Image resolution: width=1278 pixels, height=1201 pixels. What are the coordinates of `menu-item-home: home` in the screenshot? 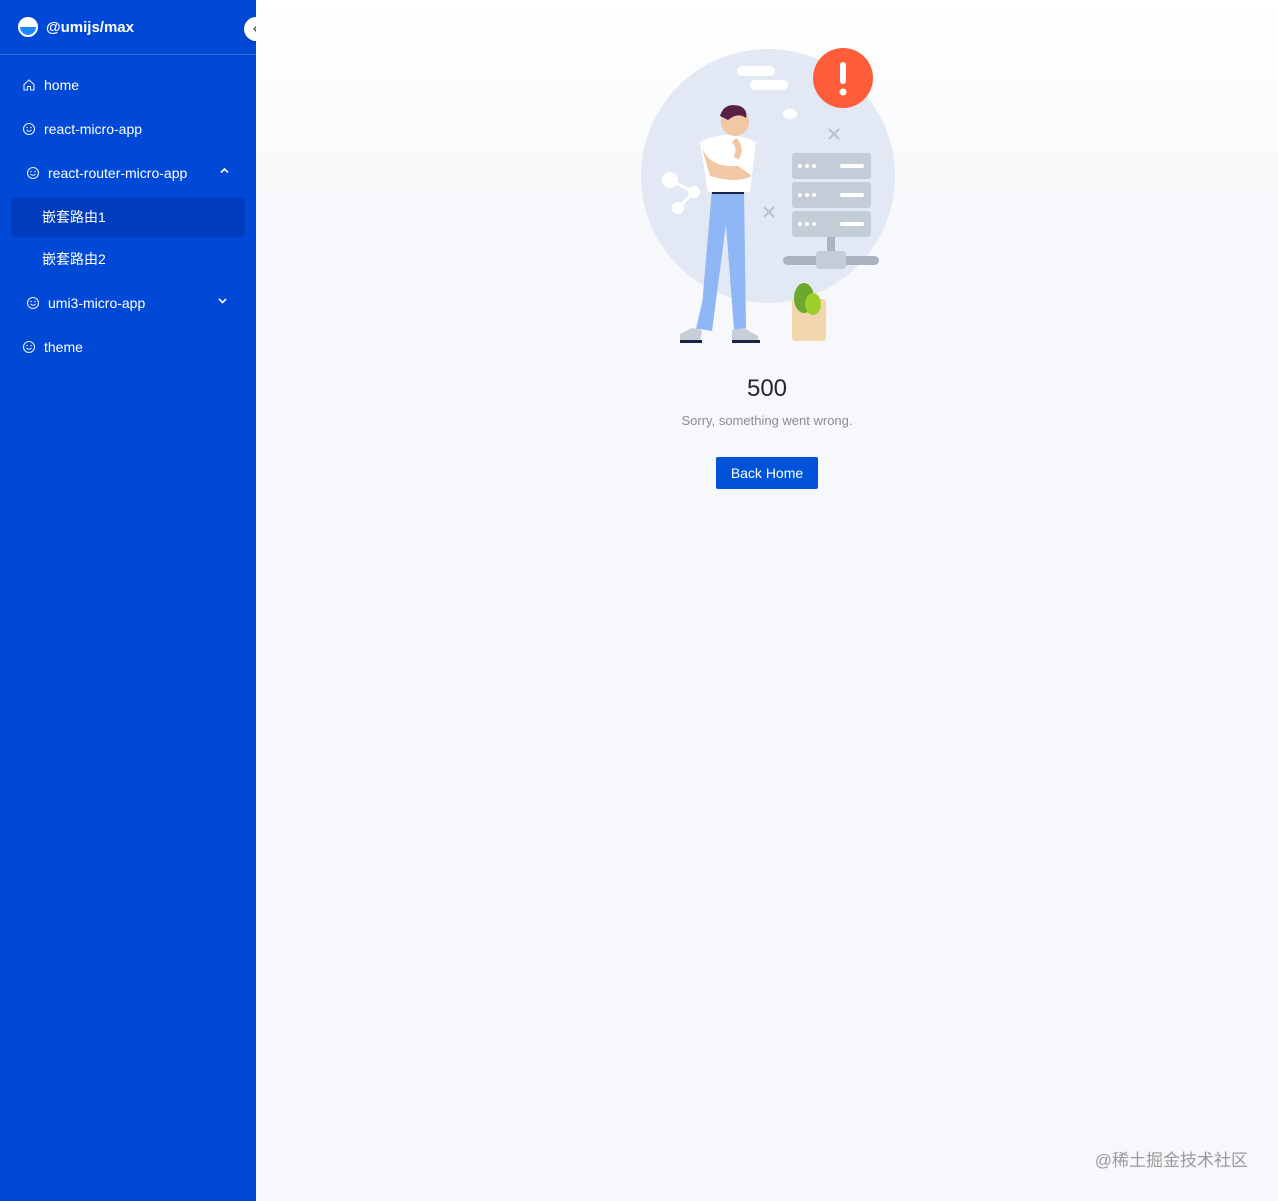 It's located at (128, 85).